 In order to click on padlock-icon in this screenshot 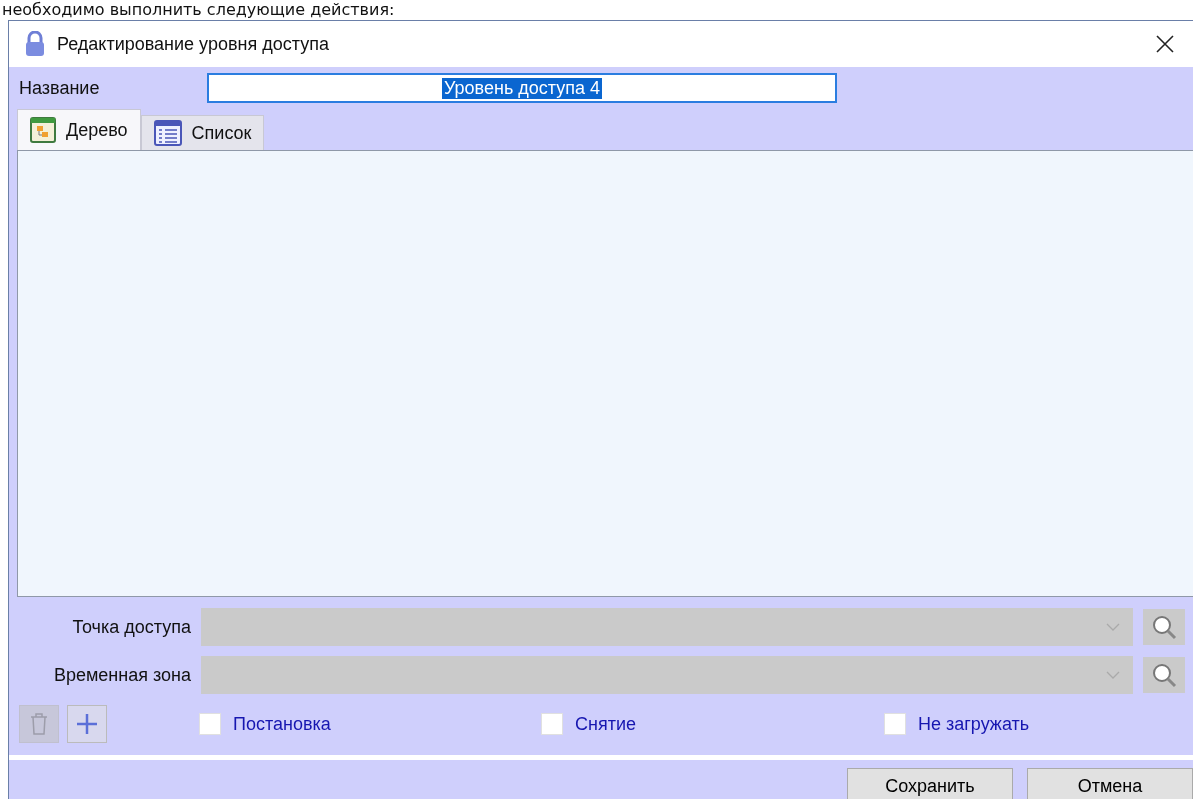, I will do `click(35, 44)`.